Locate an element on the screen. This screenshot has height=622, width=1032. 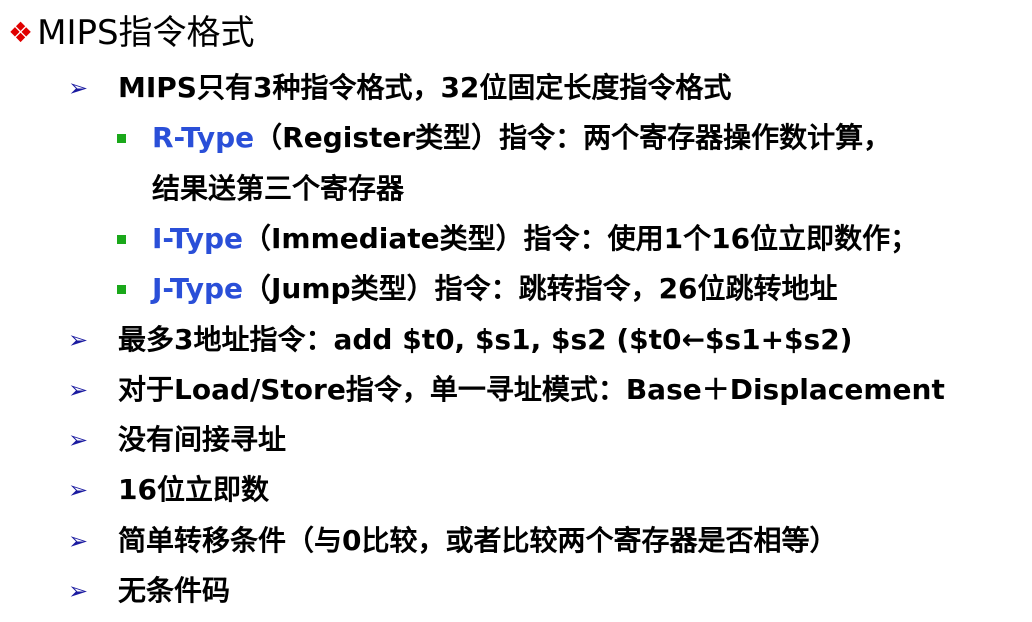
item-text: 无条件码 is located at coordinates (174, 590).